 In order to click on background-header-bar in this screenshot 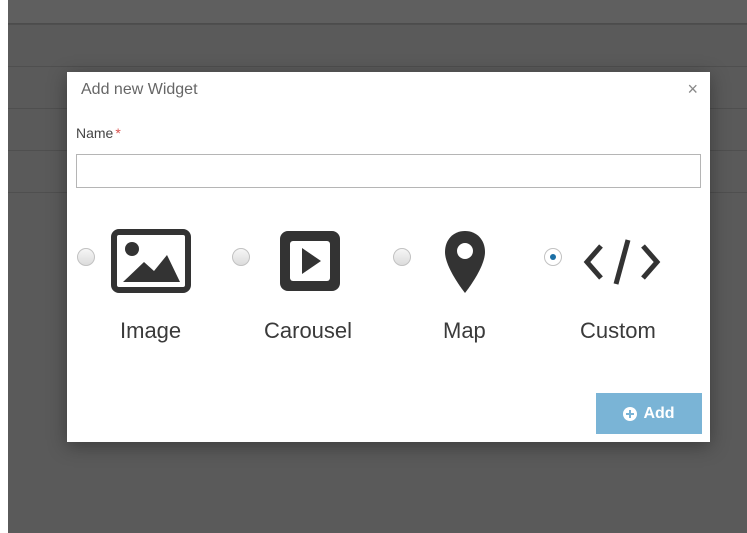, I will do `click(377, 12)`.